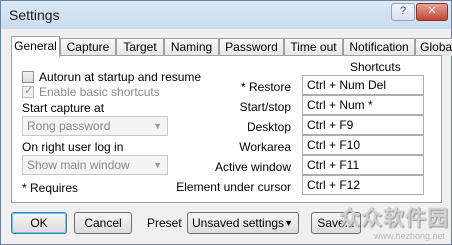  Describe the element at coordinates (265, 87) in the screenshot. I see `shortcut-label-restore: * Restore` at that location.